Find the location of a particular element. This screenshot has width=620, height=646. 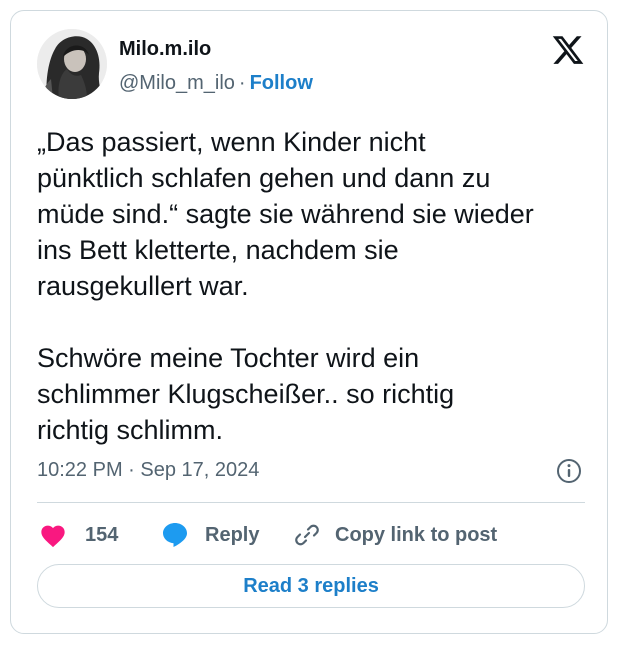

avatar-photo is located at coordinates (72, 64).